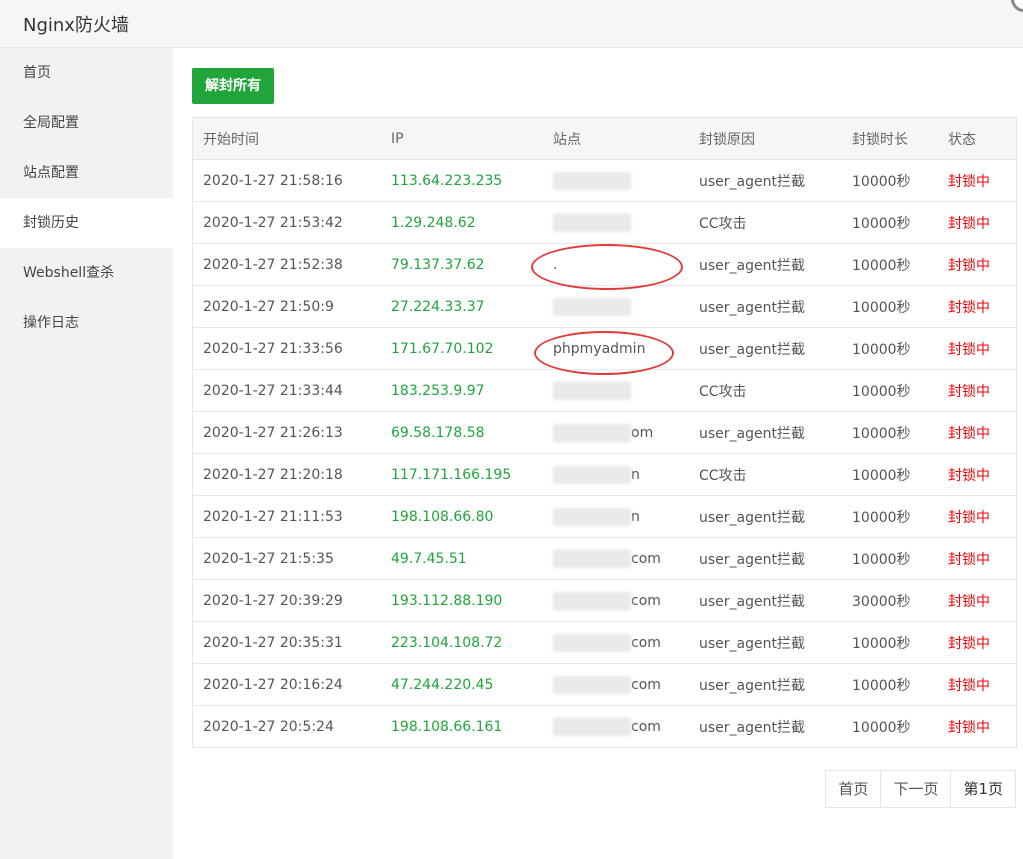 Image resolution: width=1023 pixels, height=859 pixels. I want to click on pagination: 首页 下一页 第1页, so click(920, 789).